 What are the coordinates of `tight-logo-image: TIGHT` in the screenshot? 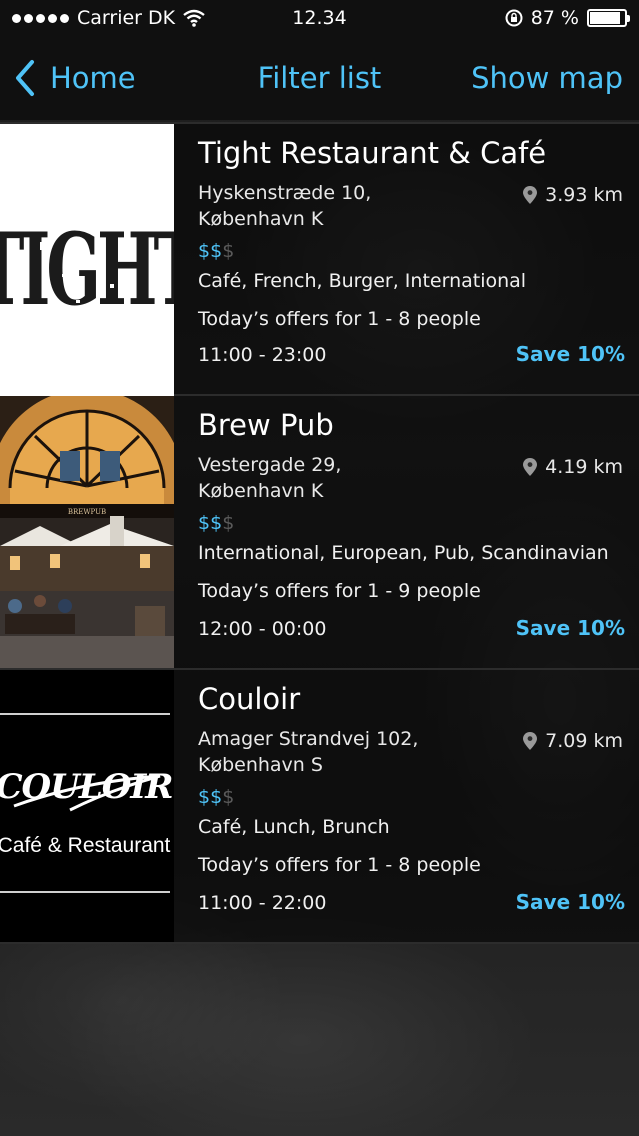 It's located at (87, 260).